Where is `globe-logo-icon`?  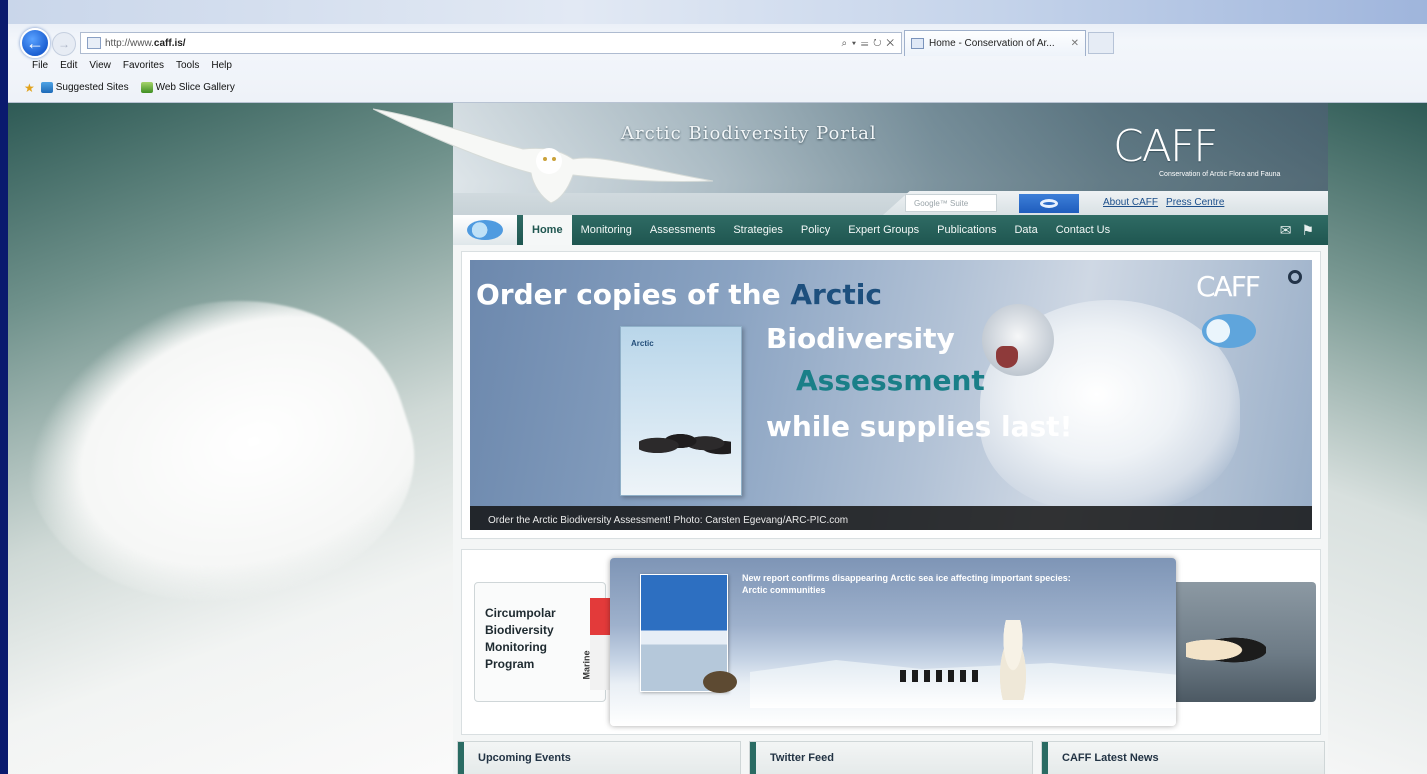 globe-logo-icon is located at coordinates (485, 230).